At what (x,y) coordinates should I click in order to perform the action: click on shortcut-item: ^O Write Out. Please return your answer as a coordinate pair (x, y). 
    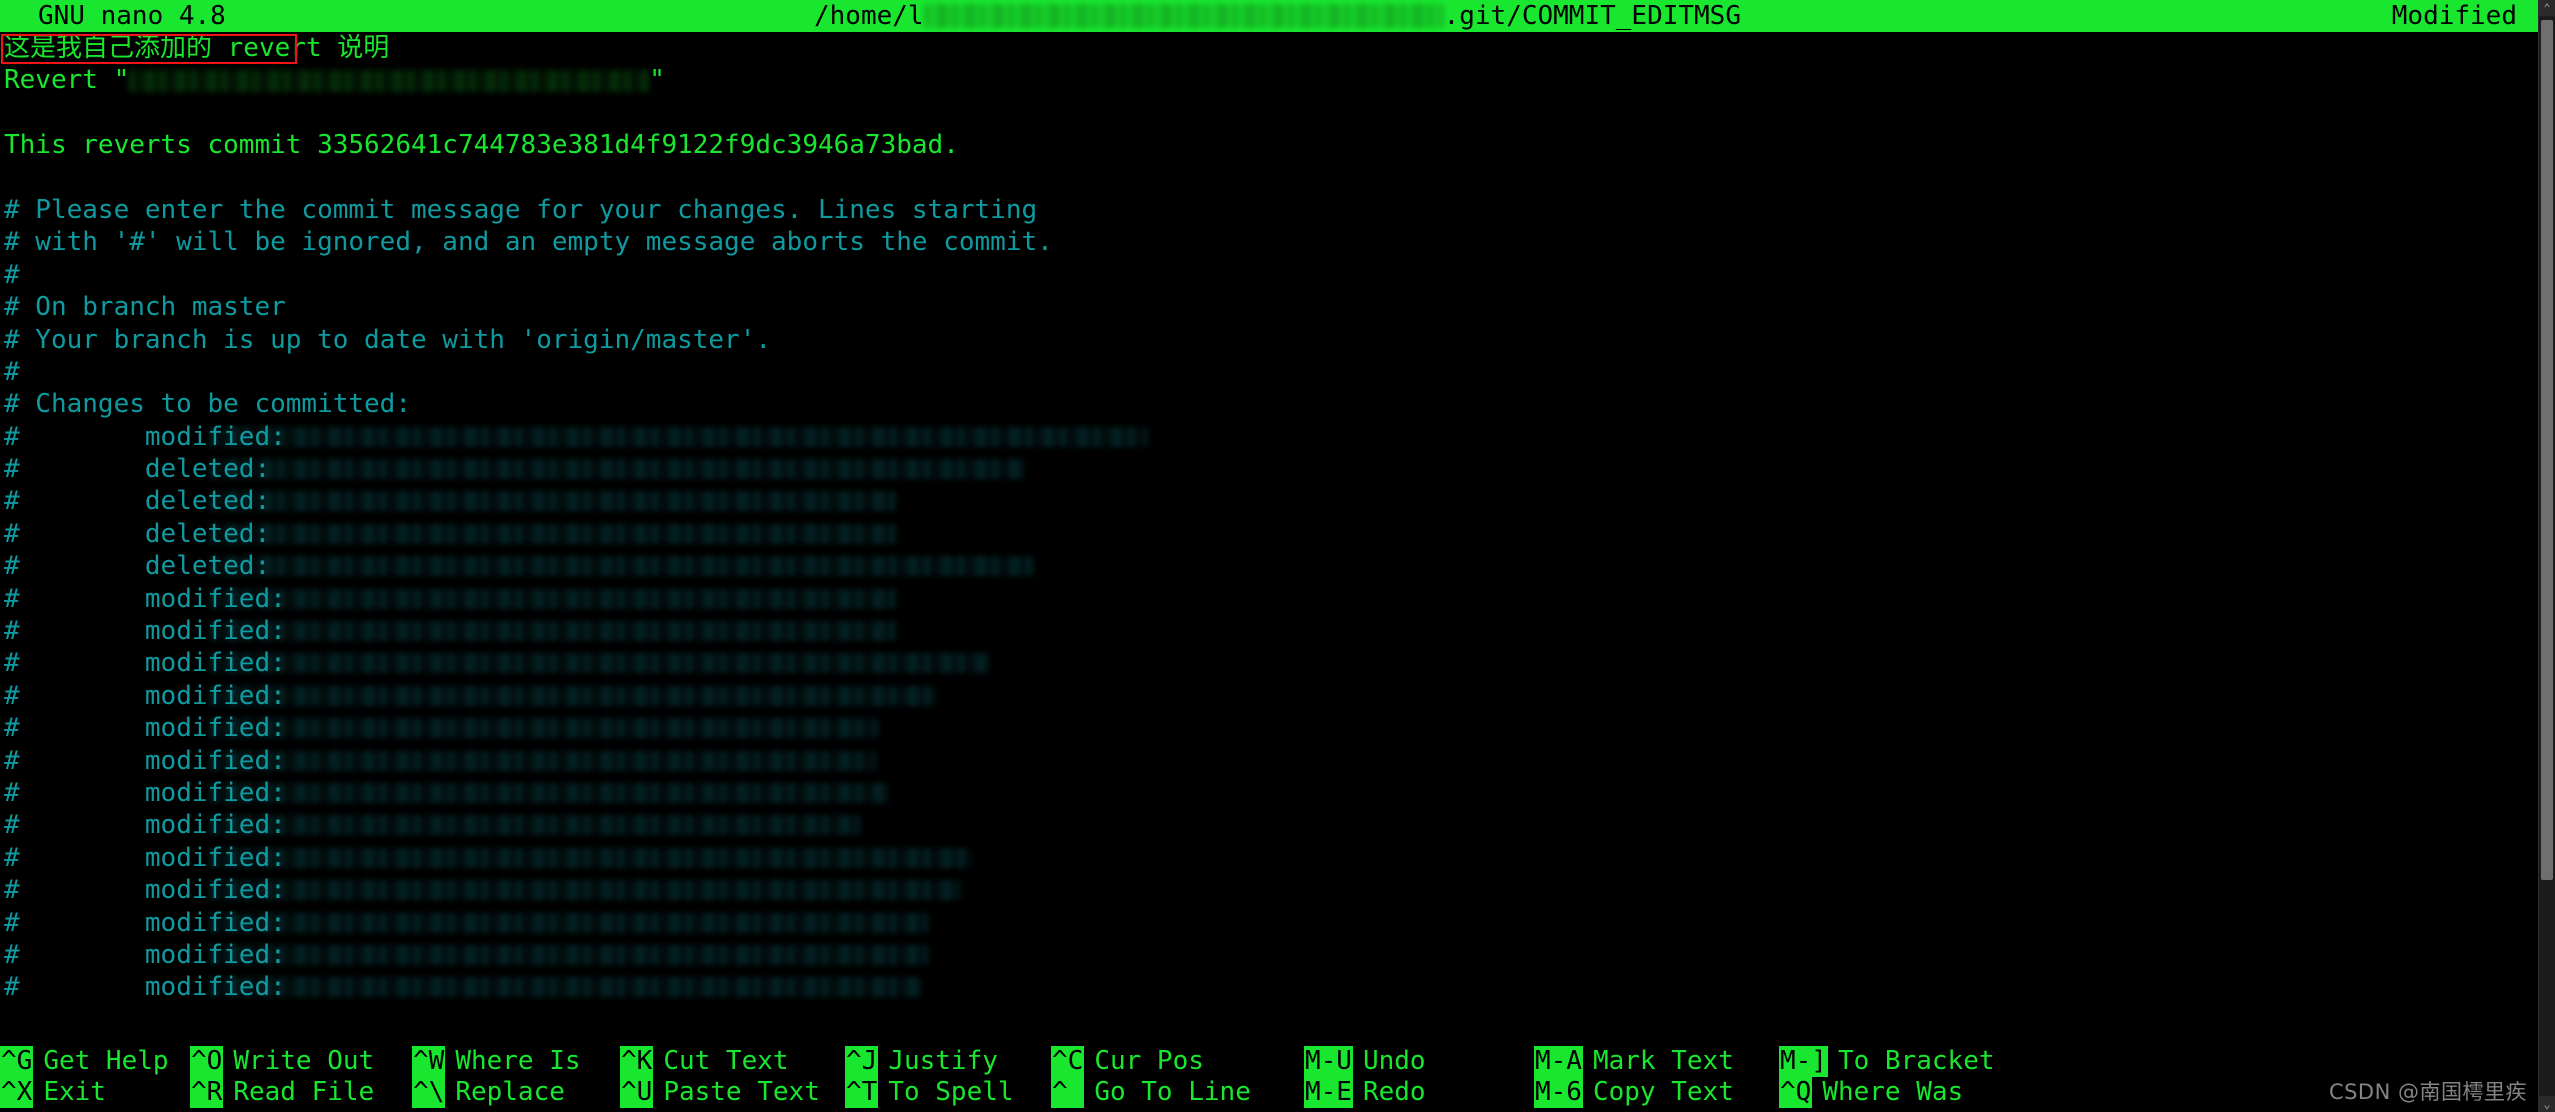
    Looking at the image, I should click on (301, 1061).